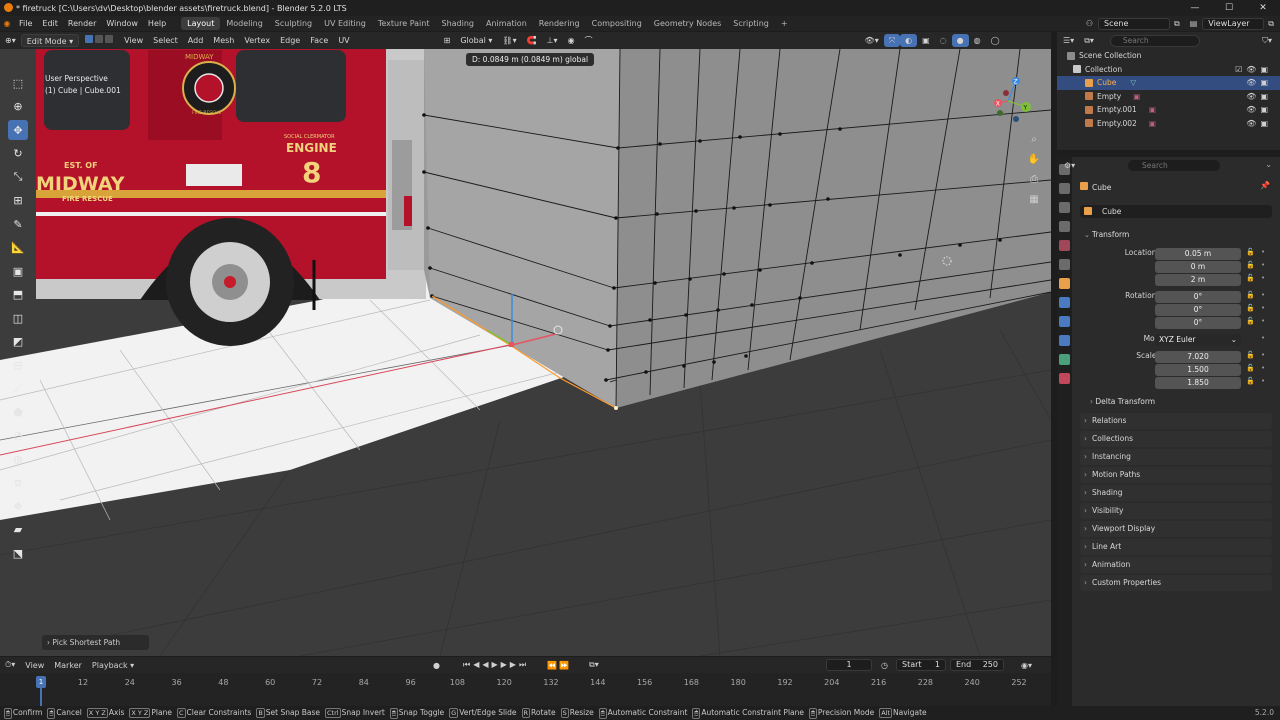 The image size is (1280, 720). I want to click on edge-slide-tool: ⧈, so click(18, 483).